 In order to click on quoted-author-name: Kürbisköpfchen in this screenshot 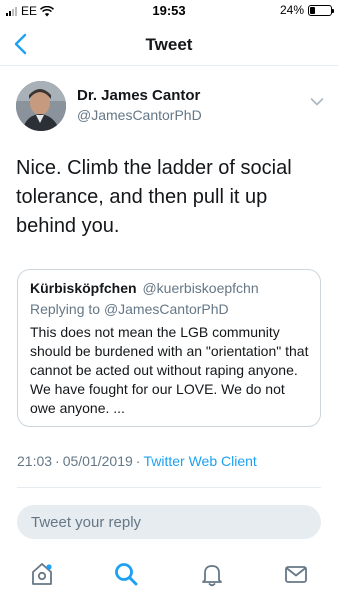, I will do `click(83, 288)`.